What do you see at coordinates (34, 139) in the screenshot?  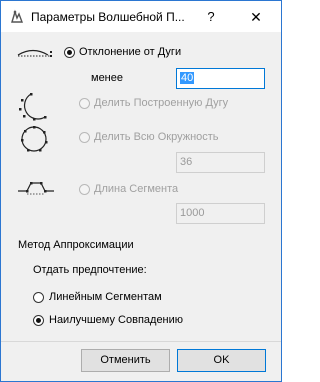 I see `circle-divide-icon` at bounding box center [34, 139].